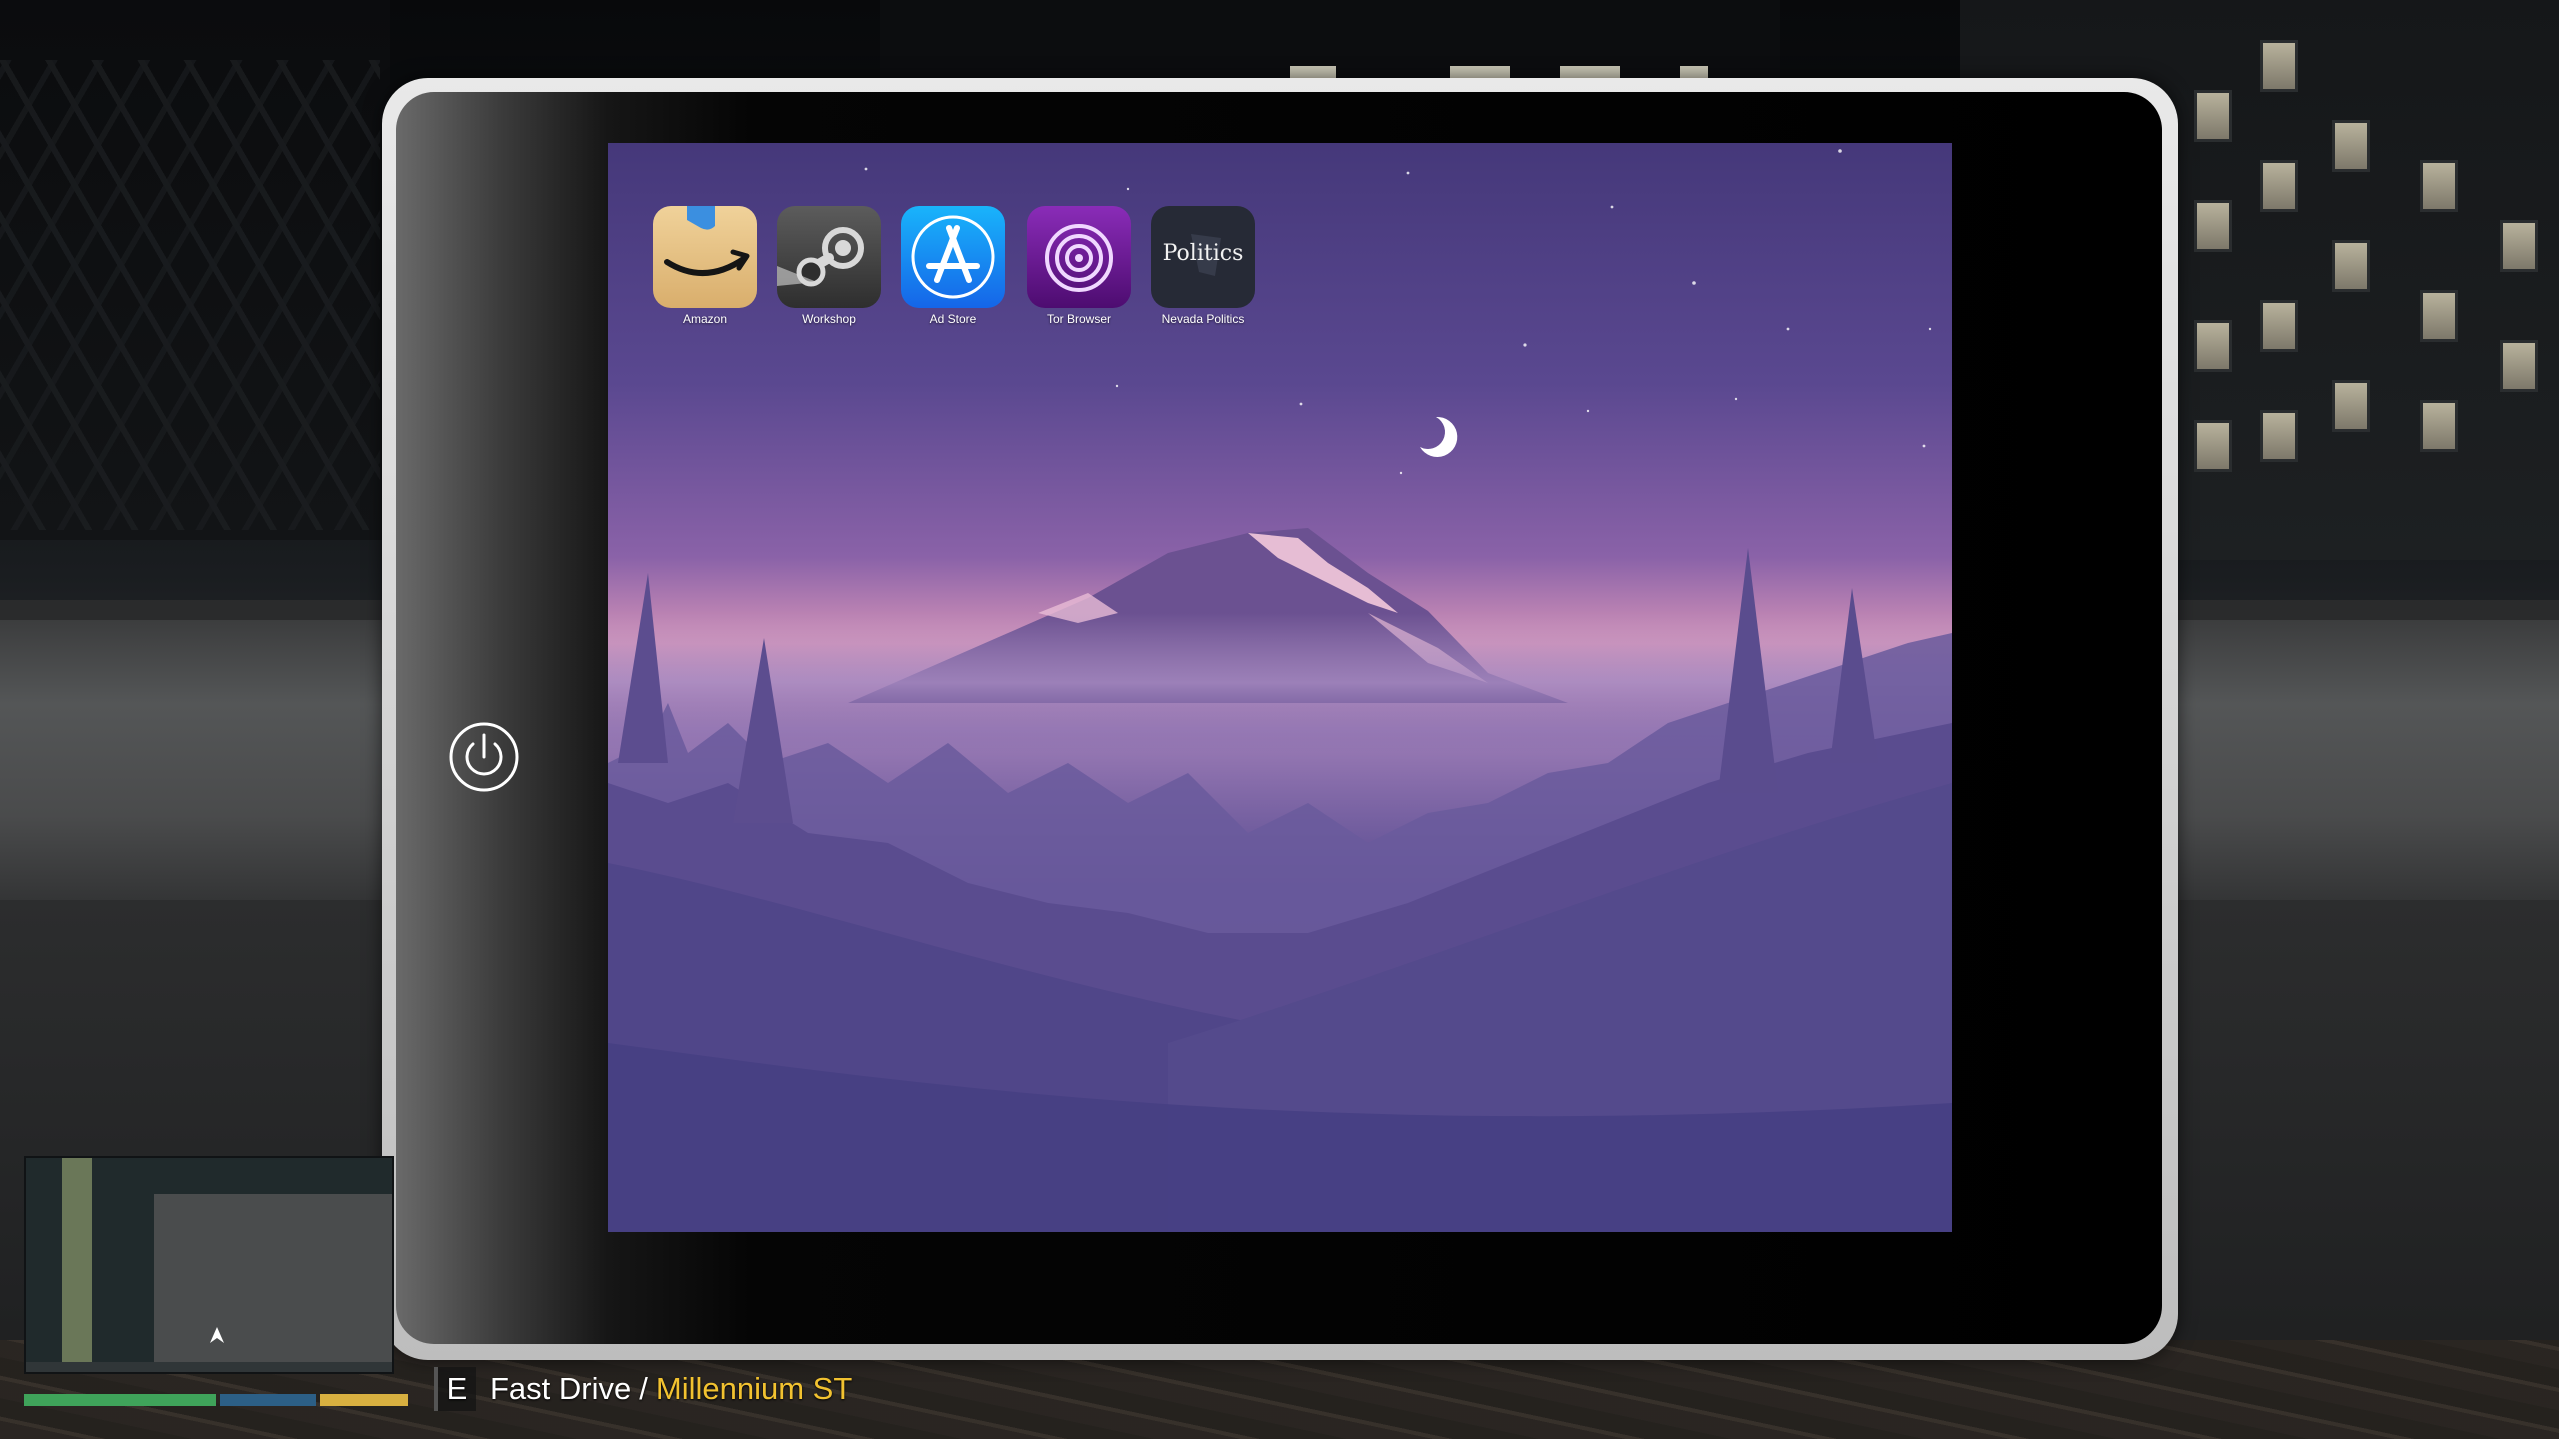 Image resolution: width=2559 pixels, height=1439 pixels. I want to click on player-arrow-icon, so click(217, 1335).